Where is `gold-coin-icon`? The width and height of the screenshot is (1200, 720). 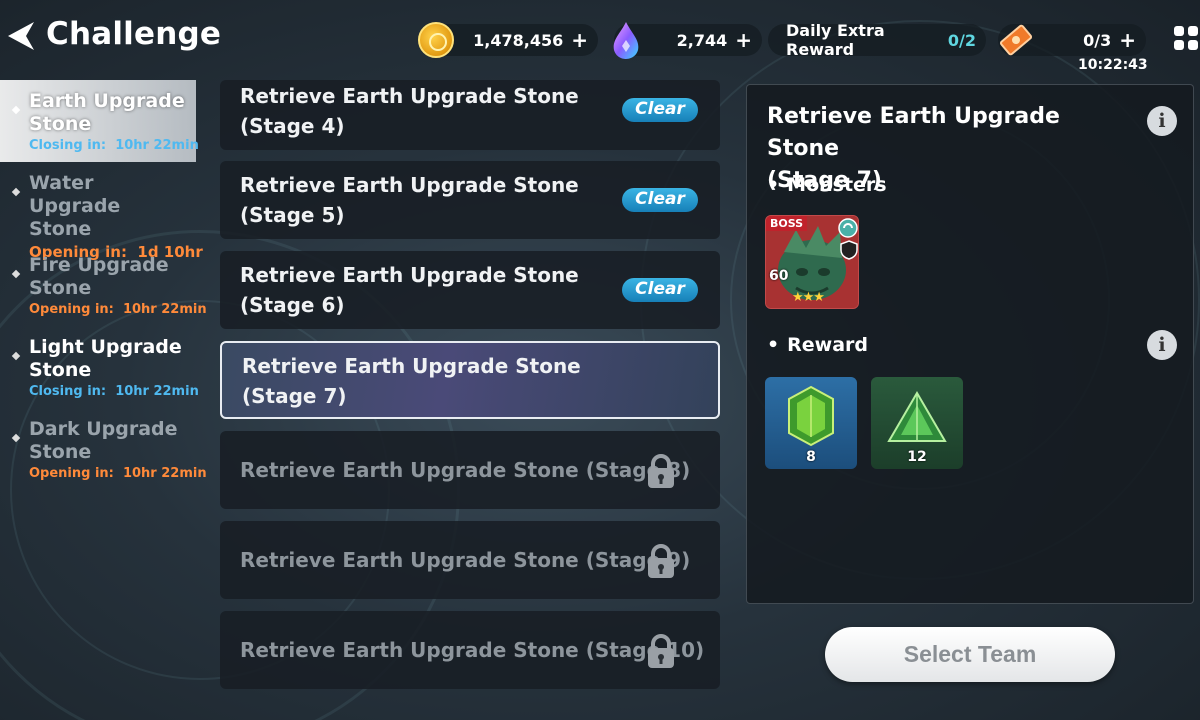
gold-coin-icon is located at coordinates (436, 40).